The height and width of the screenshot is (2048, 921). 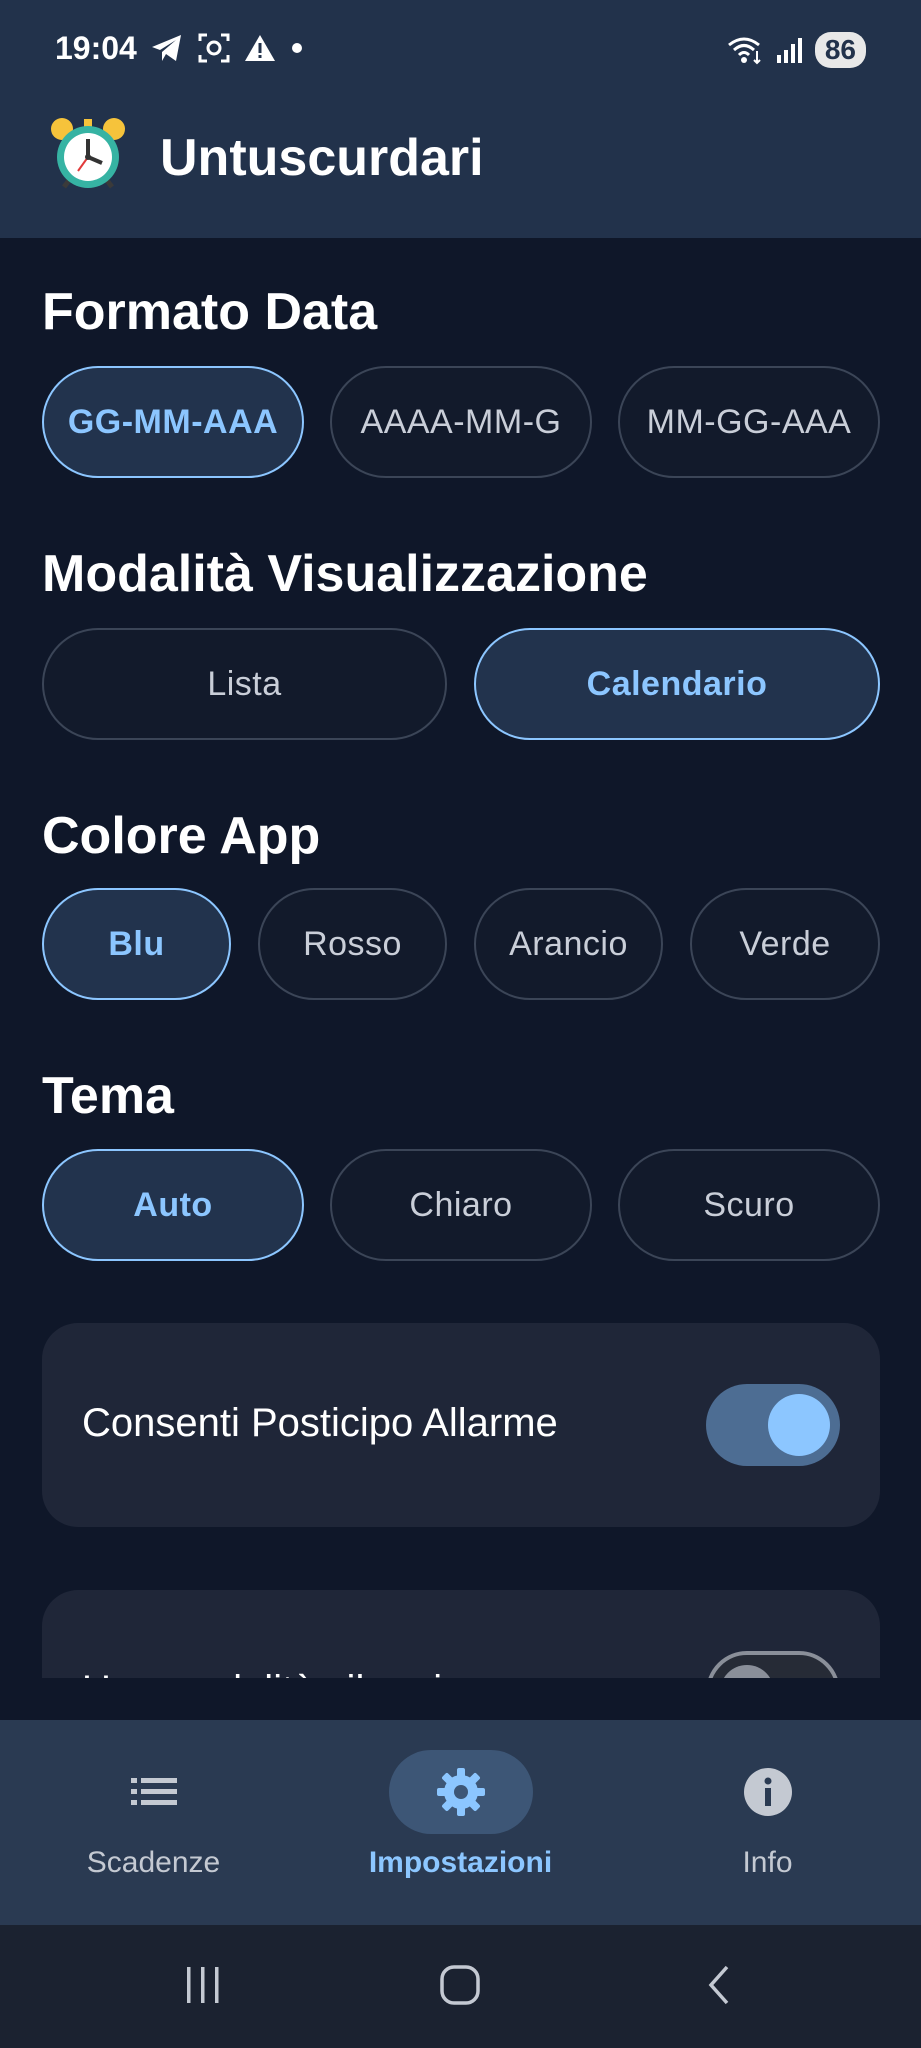 I want to click on system-navigation-bar, so click(x=460, y=1986).